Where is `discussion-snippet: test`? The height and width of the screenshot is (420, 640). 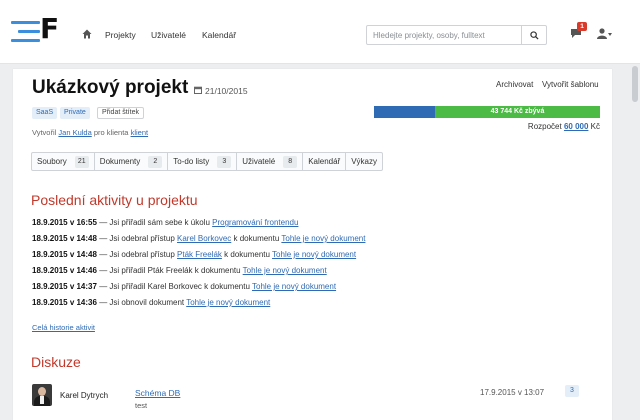 discussion-snippet: test is located at coordinates (141, 405).